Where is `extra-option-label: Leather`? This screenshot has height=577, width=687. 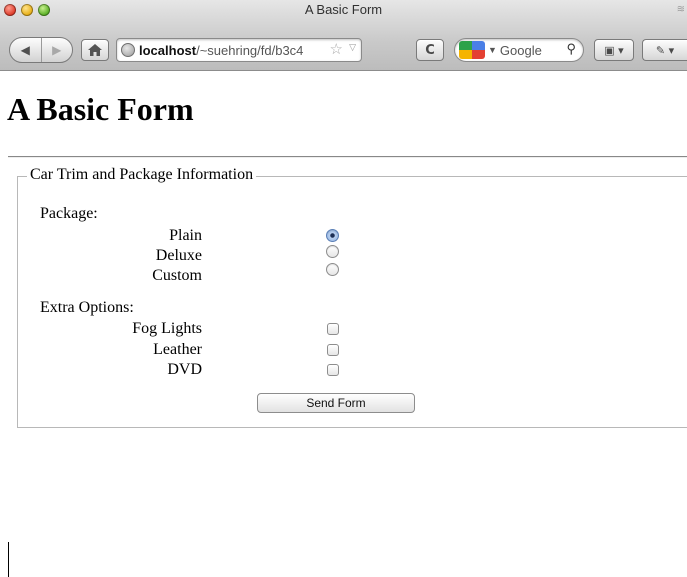
extra-option-label: Leather is located at coordinates (177, 349).